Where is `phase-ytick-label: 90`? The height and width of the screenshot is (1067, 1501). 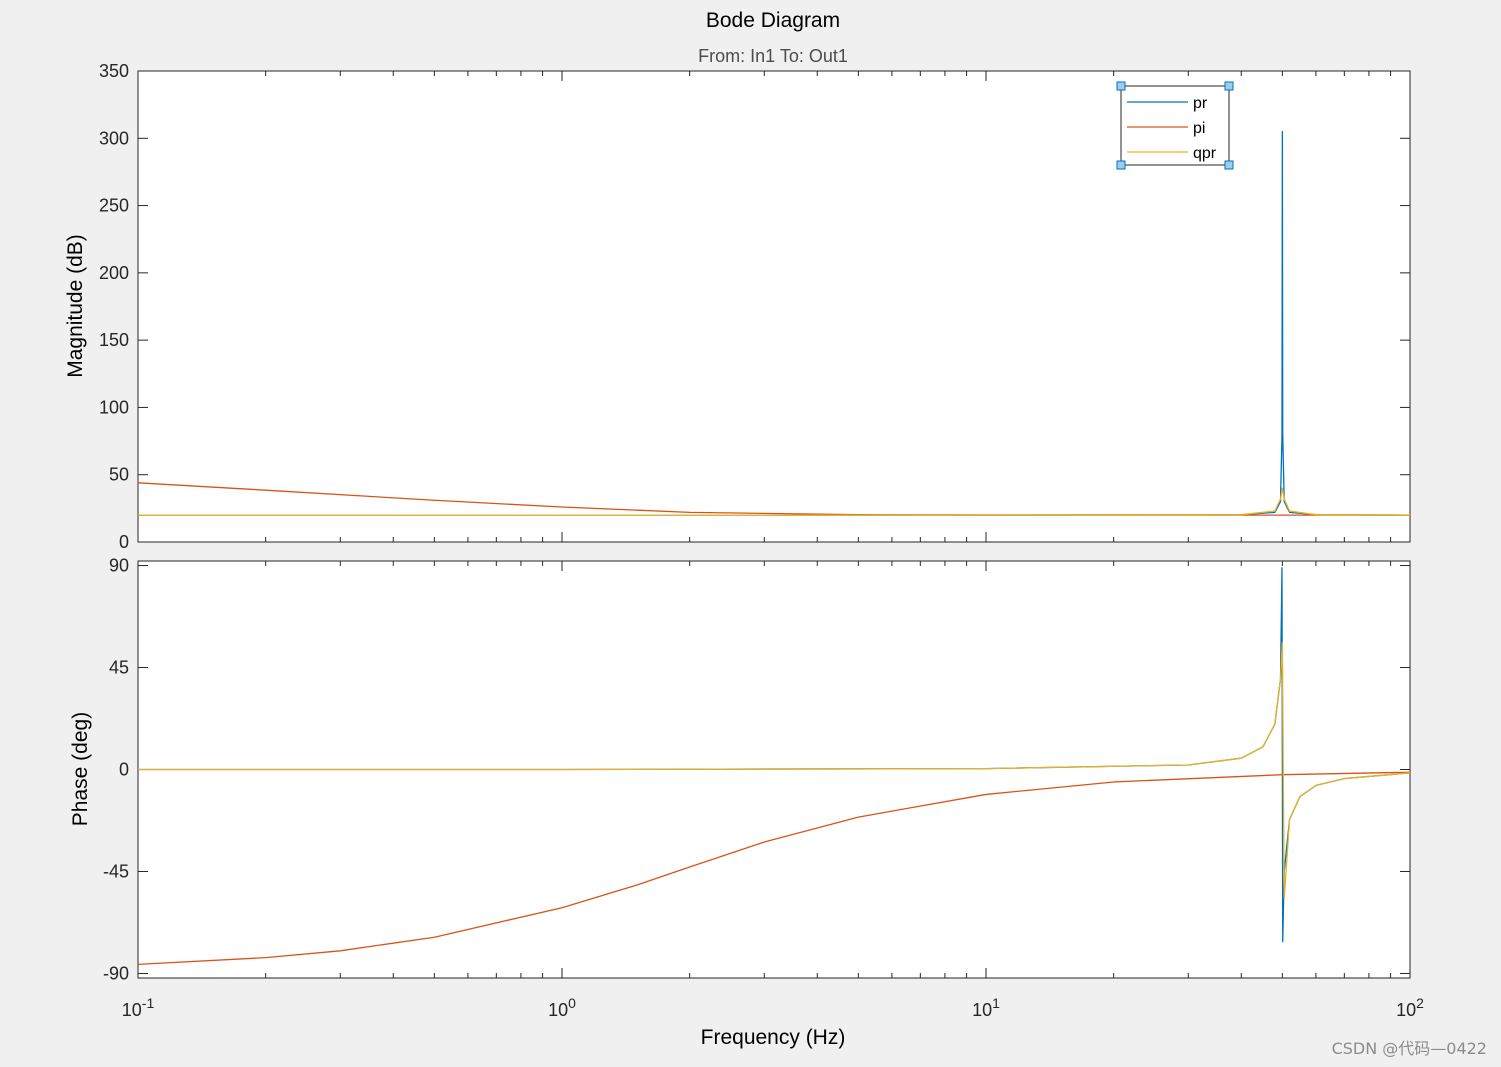
phase-ytick-label: 90 is located at coordinates (119, 566).